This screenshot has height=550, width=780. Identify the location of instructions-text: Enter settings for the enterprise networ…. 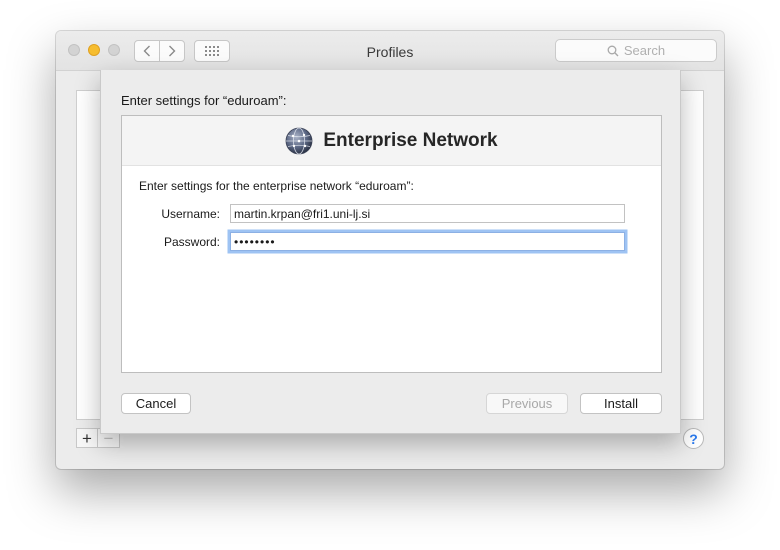
(276, 186).